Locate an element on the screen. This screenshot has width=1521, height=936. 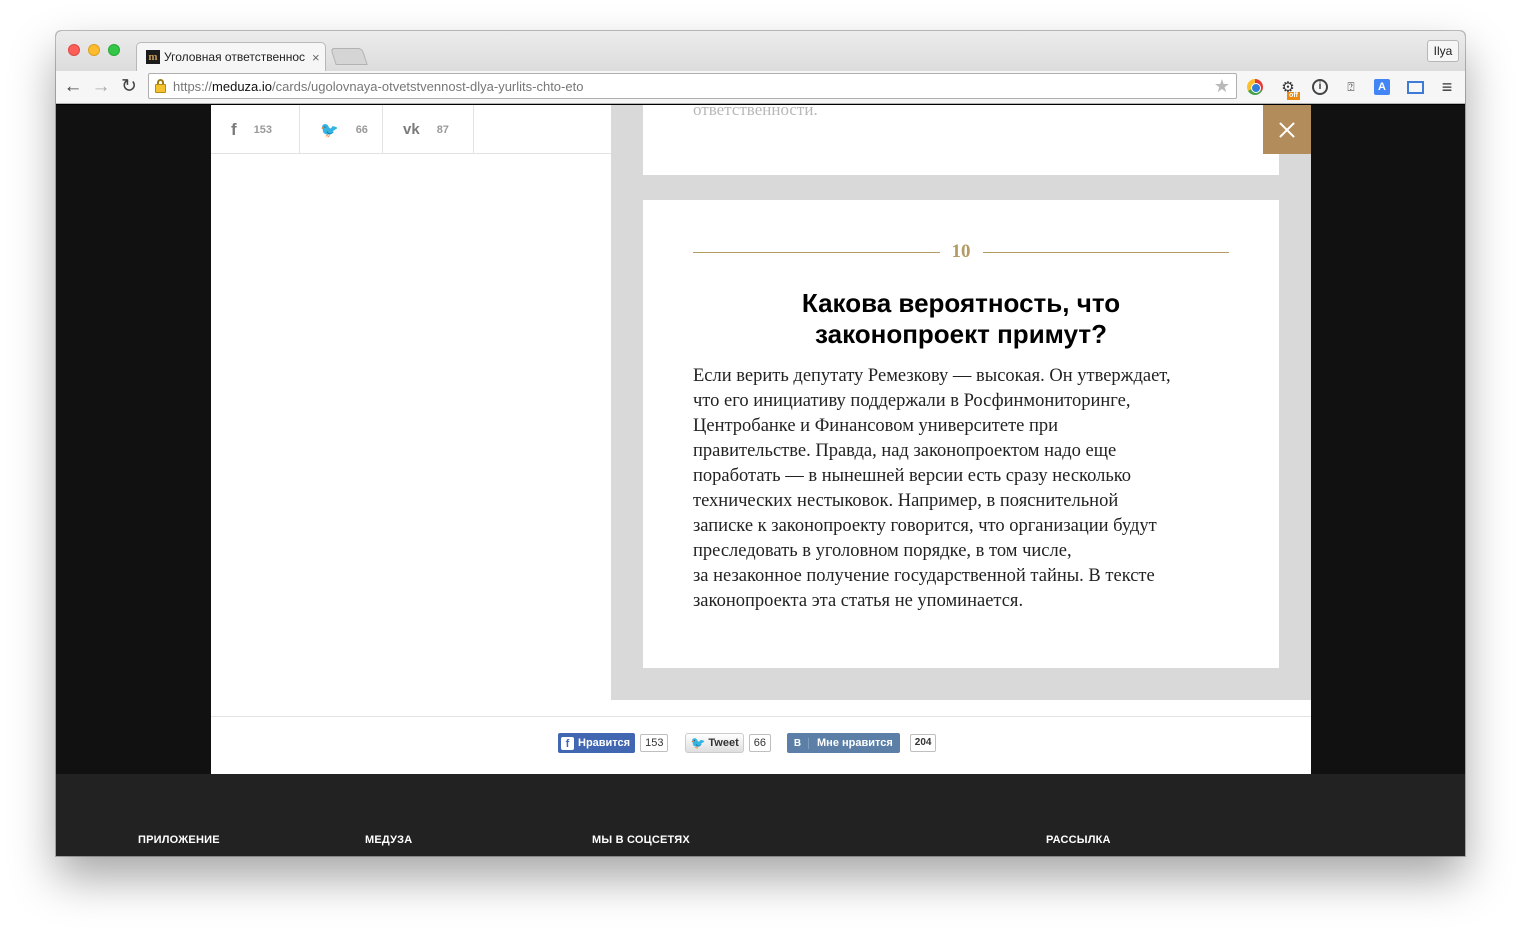
vk-share-count: 87 is located at coordinates (442, 129).